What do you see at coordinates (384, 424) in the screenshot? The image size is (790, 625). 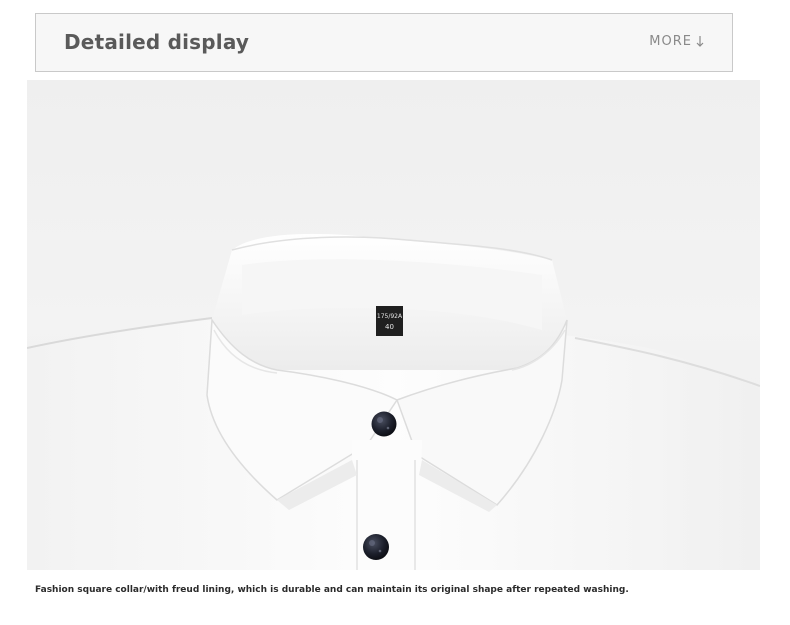 I see `collar-button` at bounding box center [384, 424].